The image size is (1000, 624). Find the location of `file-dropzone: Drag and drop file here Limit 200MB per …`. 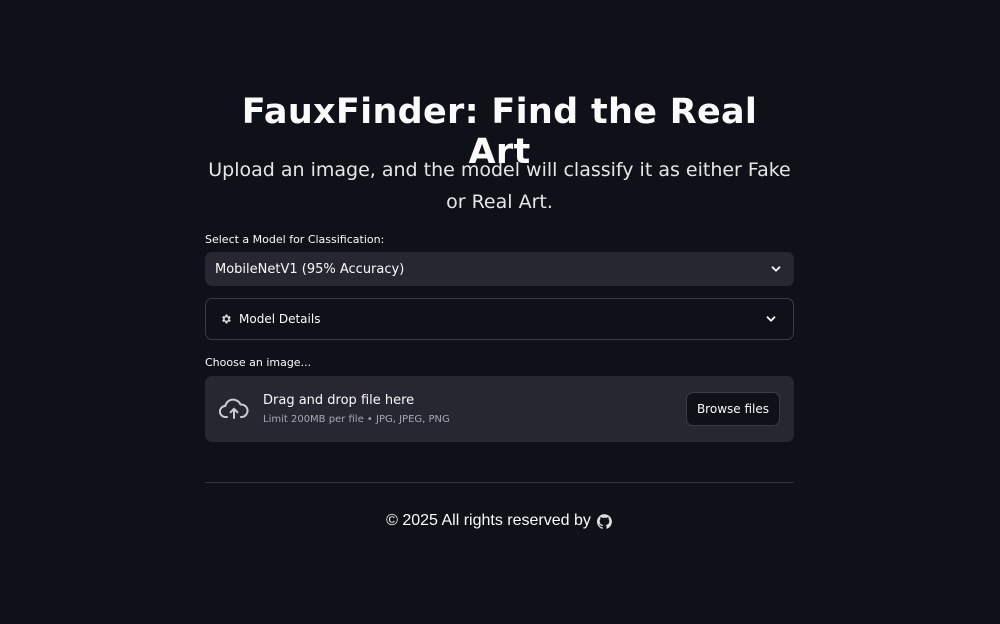

file-dropzone: Drag and drop file here Limit 200MB per … is located at coordinates (499, 409).